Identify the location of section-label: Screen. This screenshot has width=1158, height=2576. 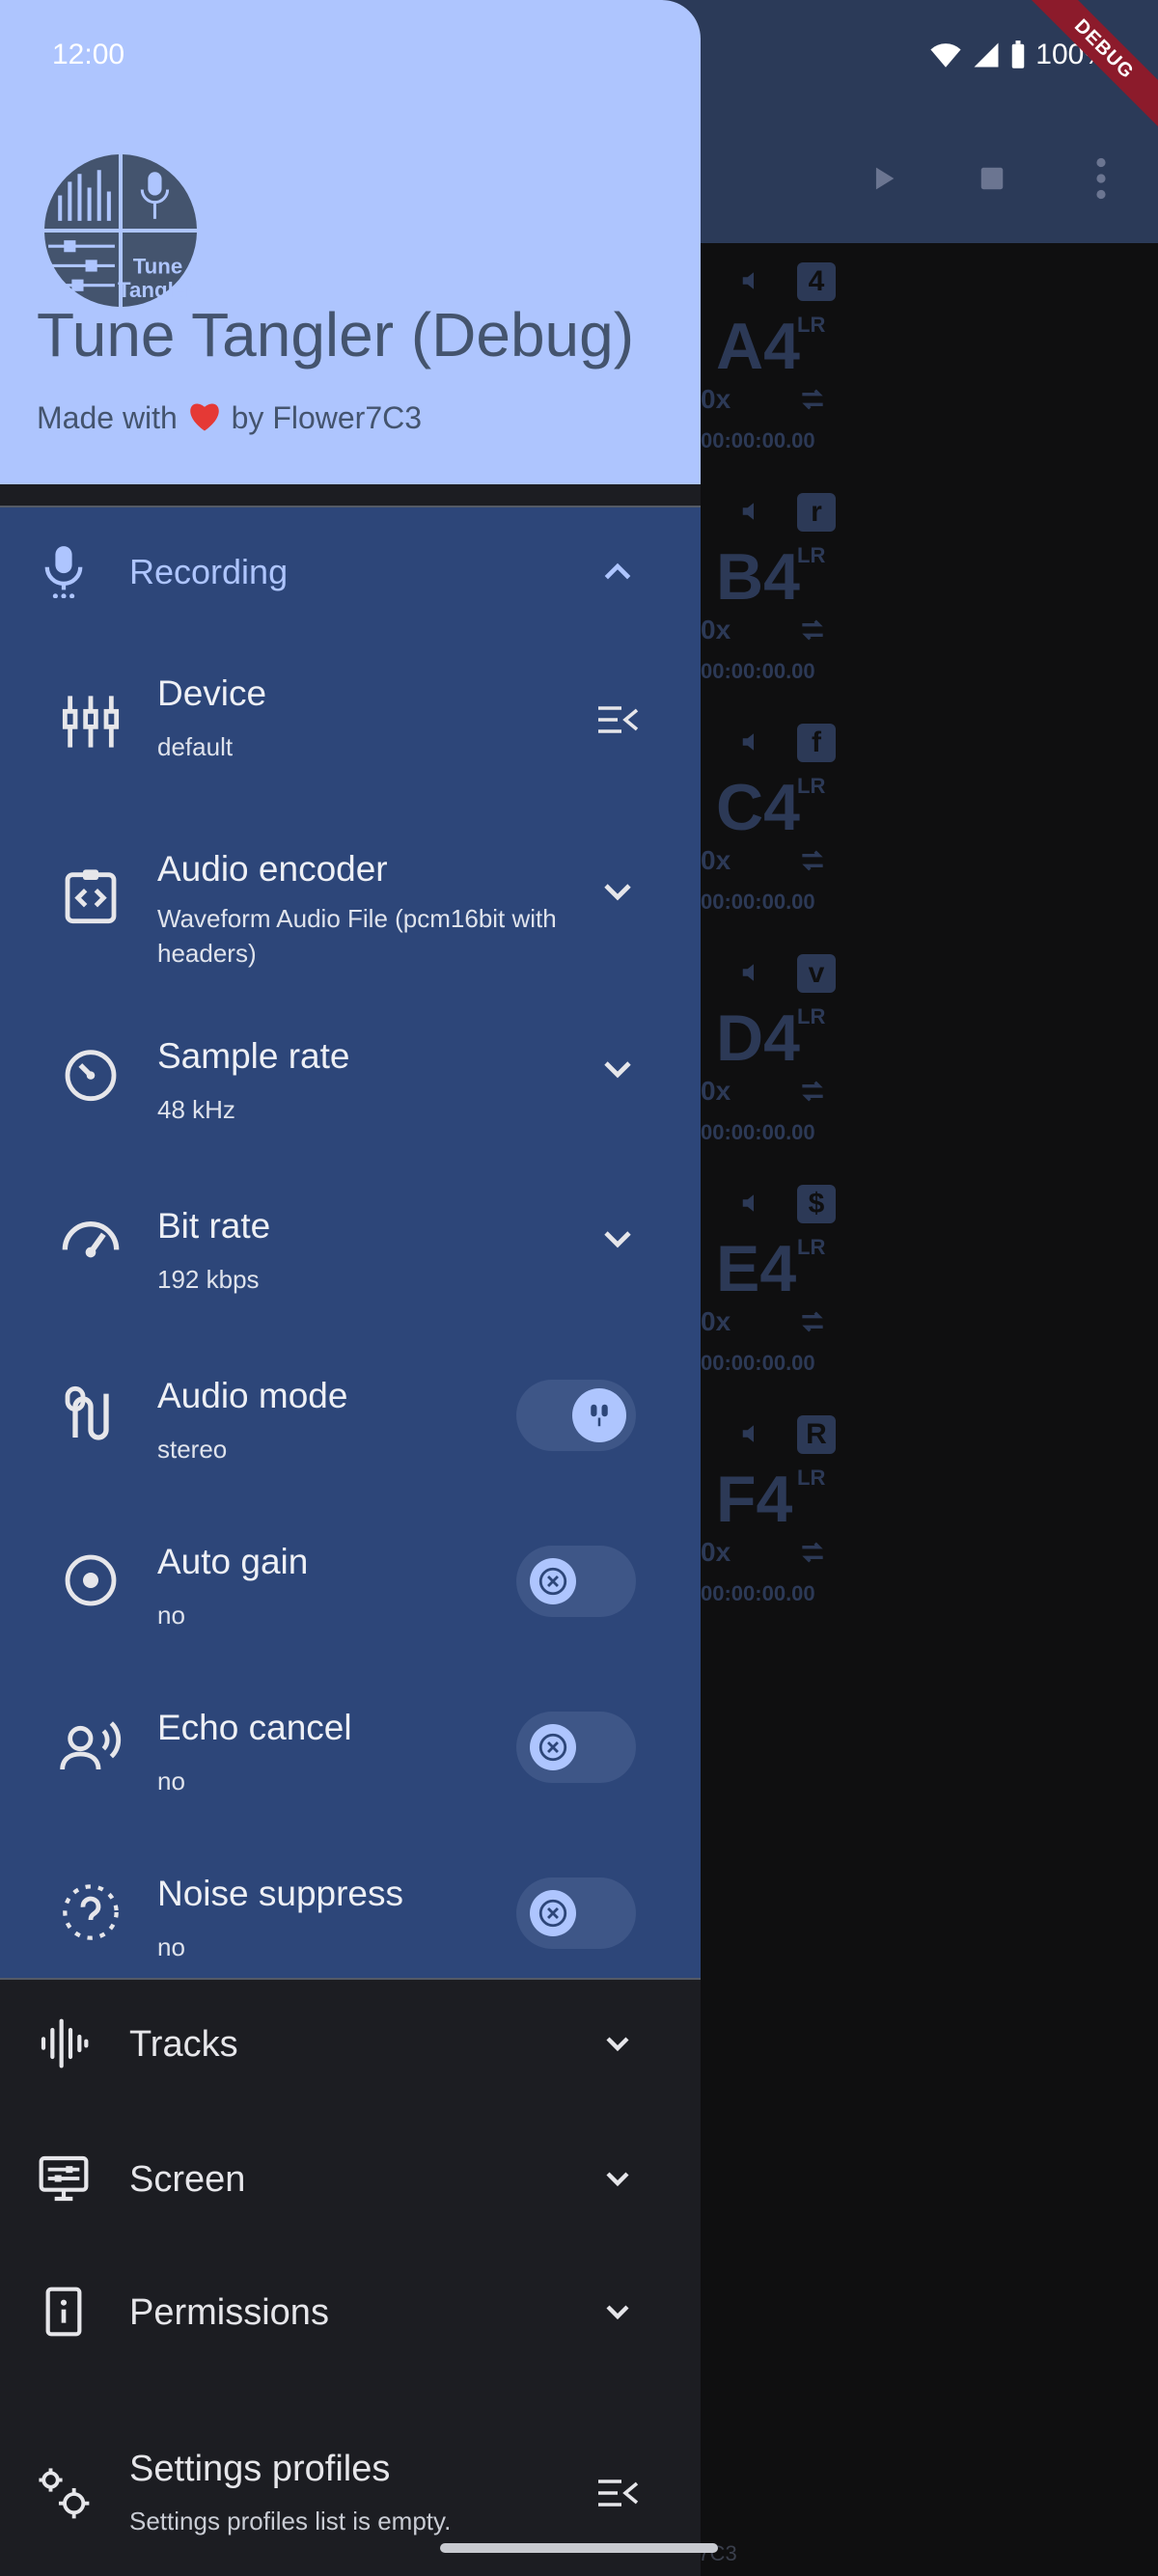
(187, 2179).